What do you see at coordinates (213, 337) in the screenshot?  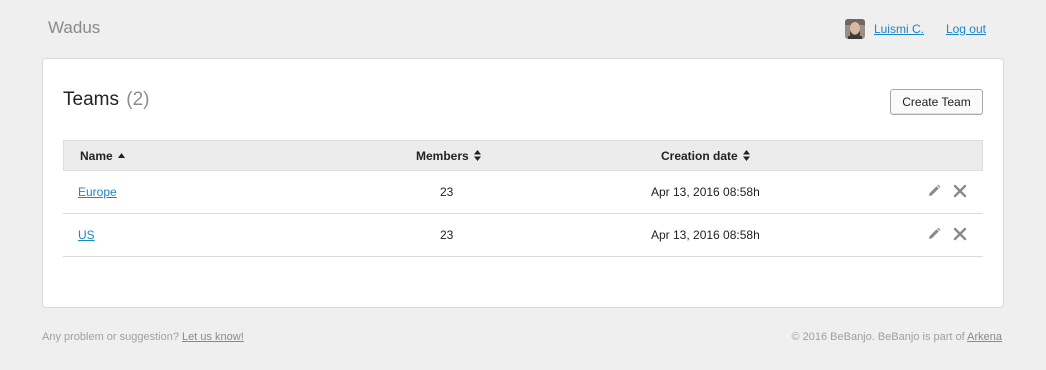 I see `feedback-link: Let us know!` at bounding box center [213, 337].